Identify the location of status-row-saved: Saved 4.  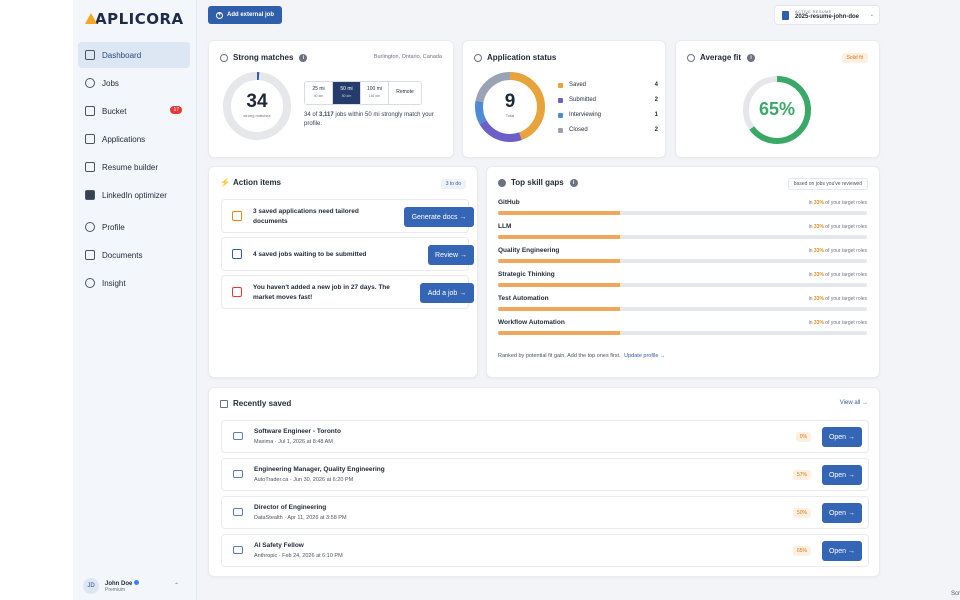
(608, 85).